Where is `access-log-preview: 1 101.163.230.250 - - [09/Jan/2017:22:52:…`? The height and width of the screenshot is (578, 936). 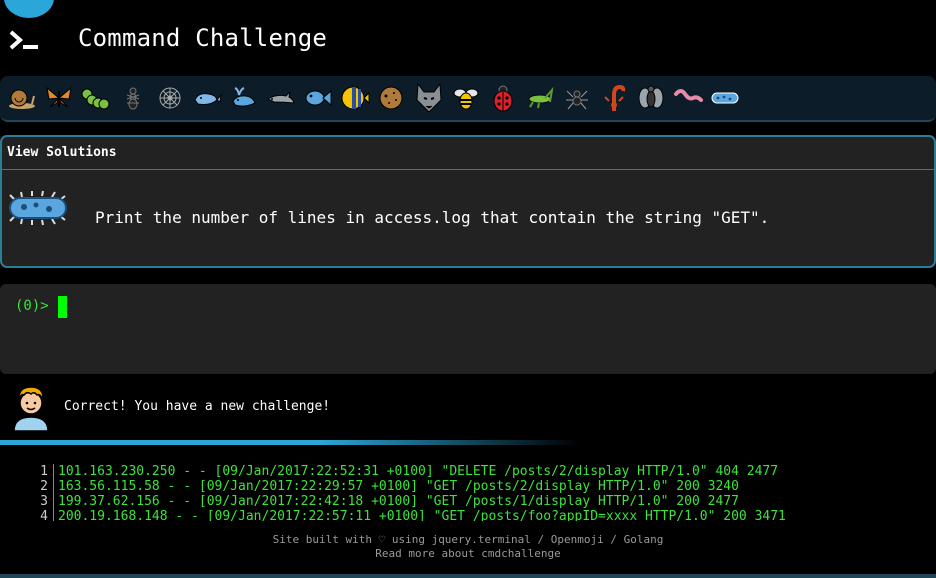 access-log-preview: 1 101.163.230.250 - - [09/Jan/2017:22:52:… is located at coordinates (470, 492).